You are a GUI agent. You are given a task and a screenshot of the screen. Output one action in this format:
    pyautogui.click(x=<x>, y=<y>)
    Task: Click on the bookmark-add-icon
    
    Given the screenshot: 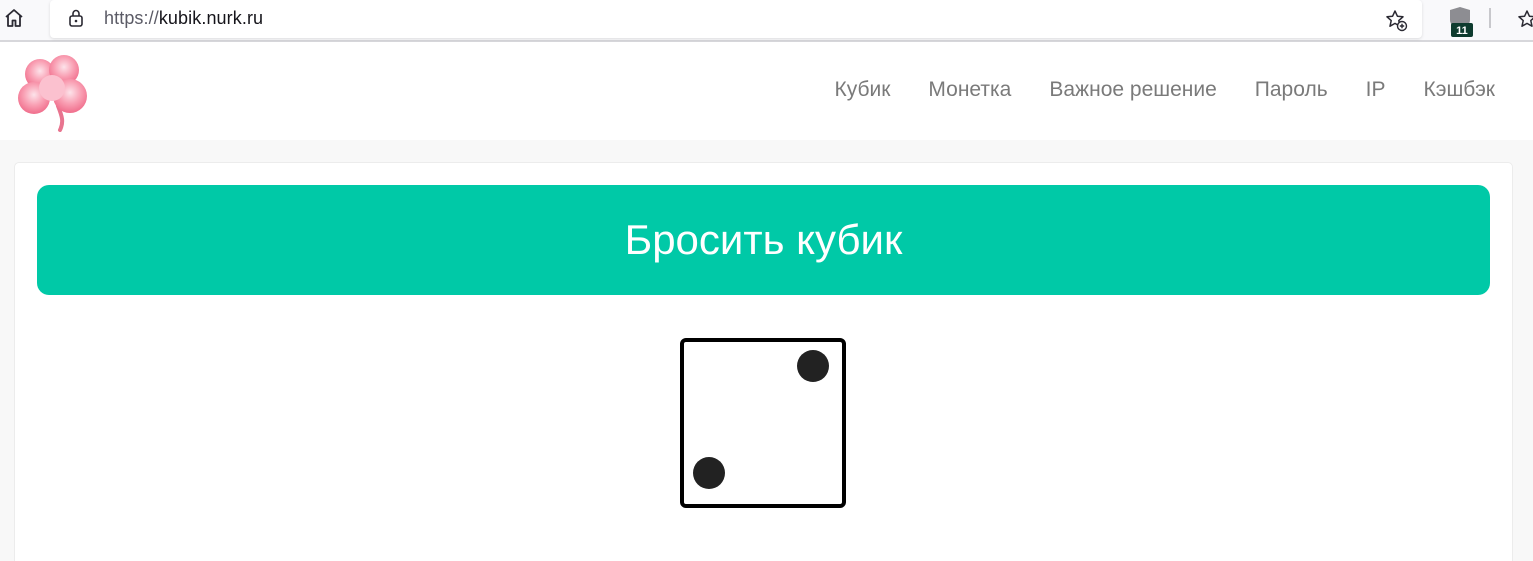 What is the action you would take?
    pyautogui.click(x=1396, y=20)
    